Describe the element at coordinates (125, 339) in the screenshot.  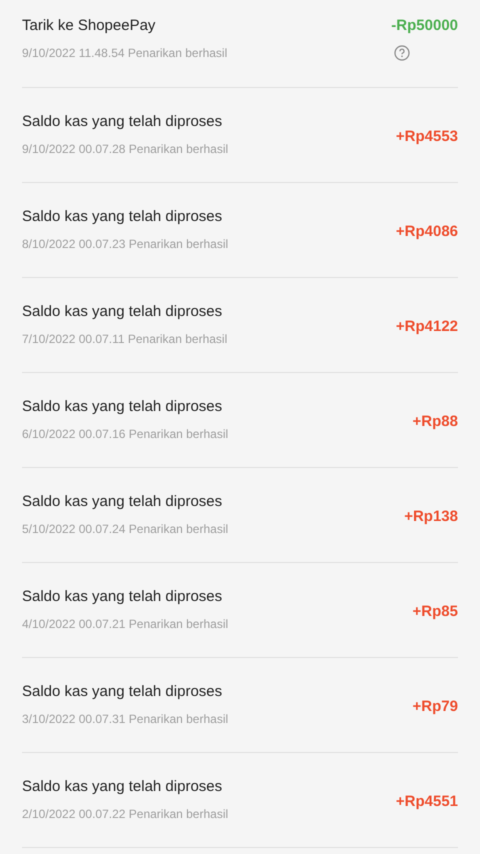
I see `transaction-date: 7/10/2022 00.07.11 Penarikan berhasil` at that location.